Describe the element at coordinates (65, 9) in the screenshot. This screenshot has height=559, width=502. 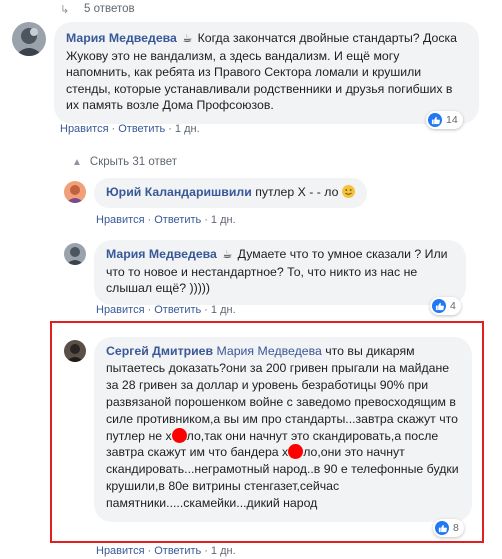
I see `reply-arrow-icon: ↳` at that location.